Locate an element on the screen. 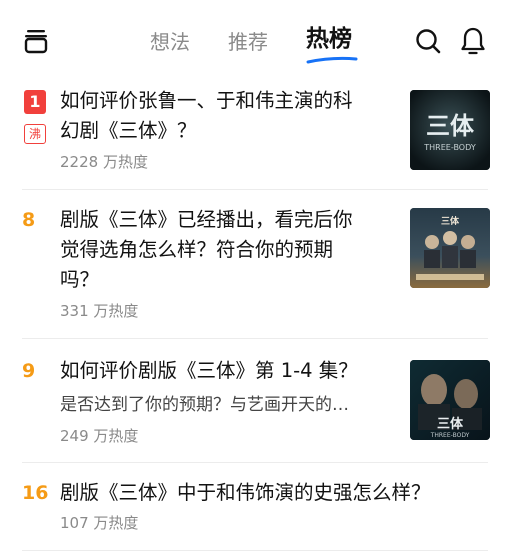 This screenshot has width=510, height=556. thumbnail-image: 三体 is located at coordinates (450, 248).